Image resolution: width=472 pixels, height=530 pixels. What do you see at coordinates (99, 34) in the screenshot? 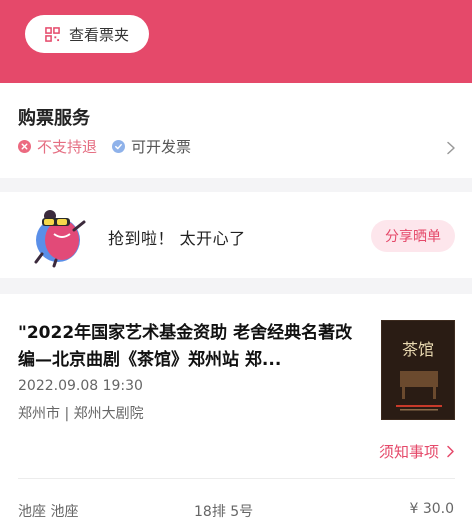
I see `view-ticket-wallet-label: 查看票夹` at bounding box center [99, 34].